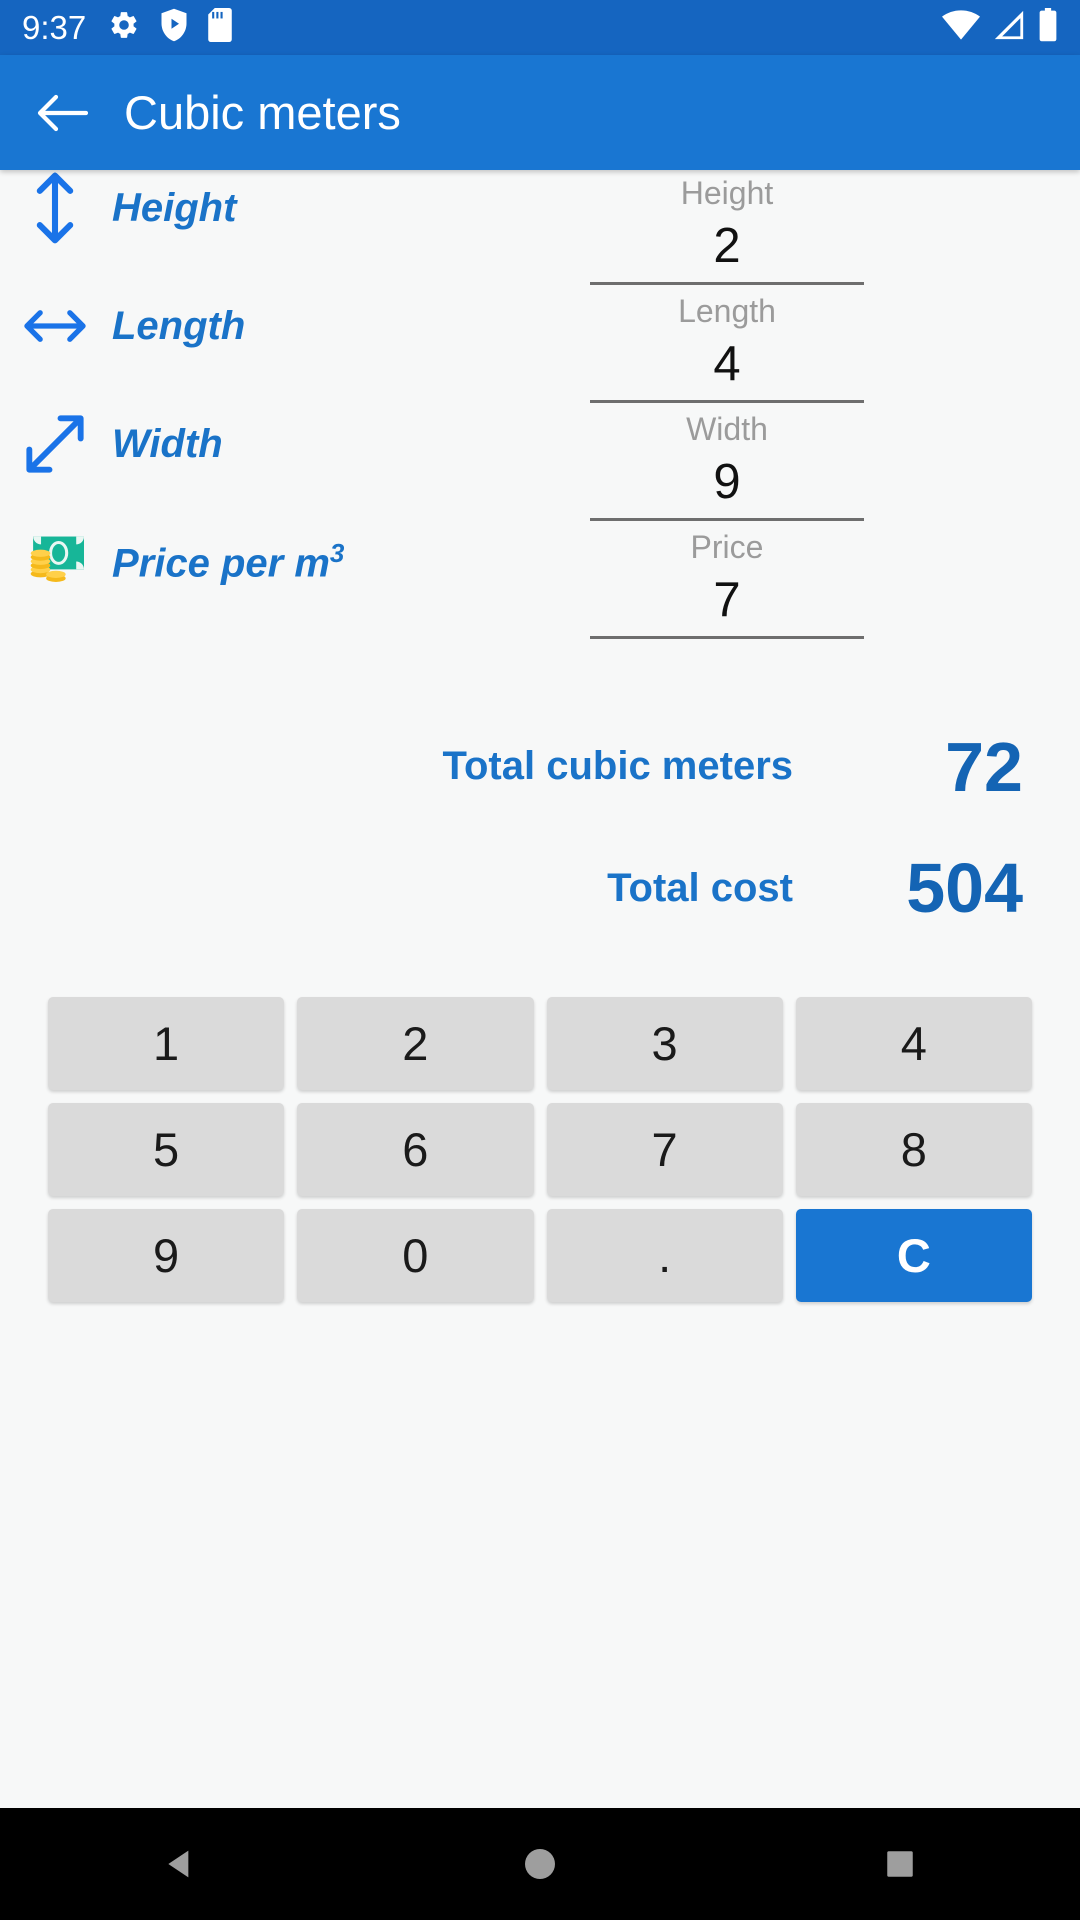 This screenshot has width=1080, height=1920. Describe the element at coordinates (727, 429) in the screenshot. I see `input-hint-width: Width` at that location.